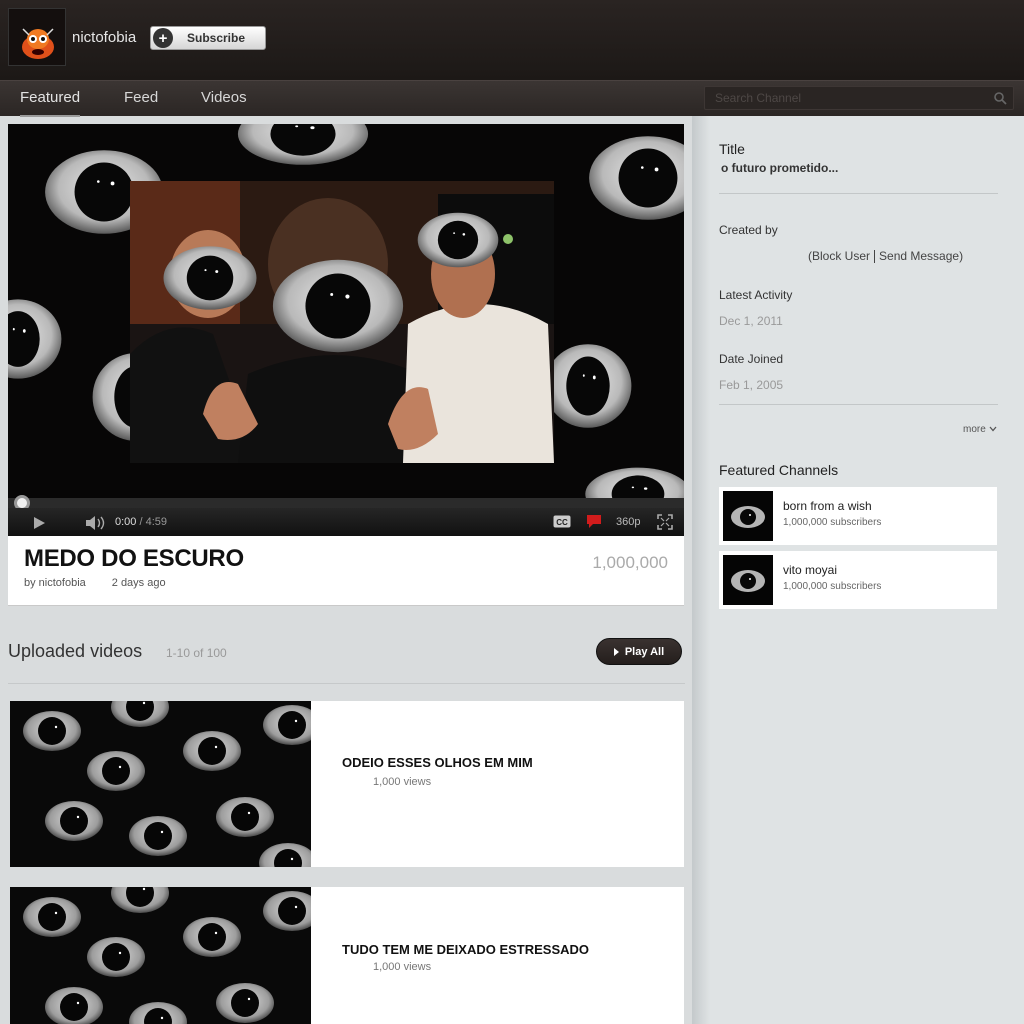 Image resolution: width=1024 pixels, height=1024 pixels. I want to click on channel-avatar, so click(37, 37).